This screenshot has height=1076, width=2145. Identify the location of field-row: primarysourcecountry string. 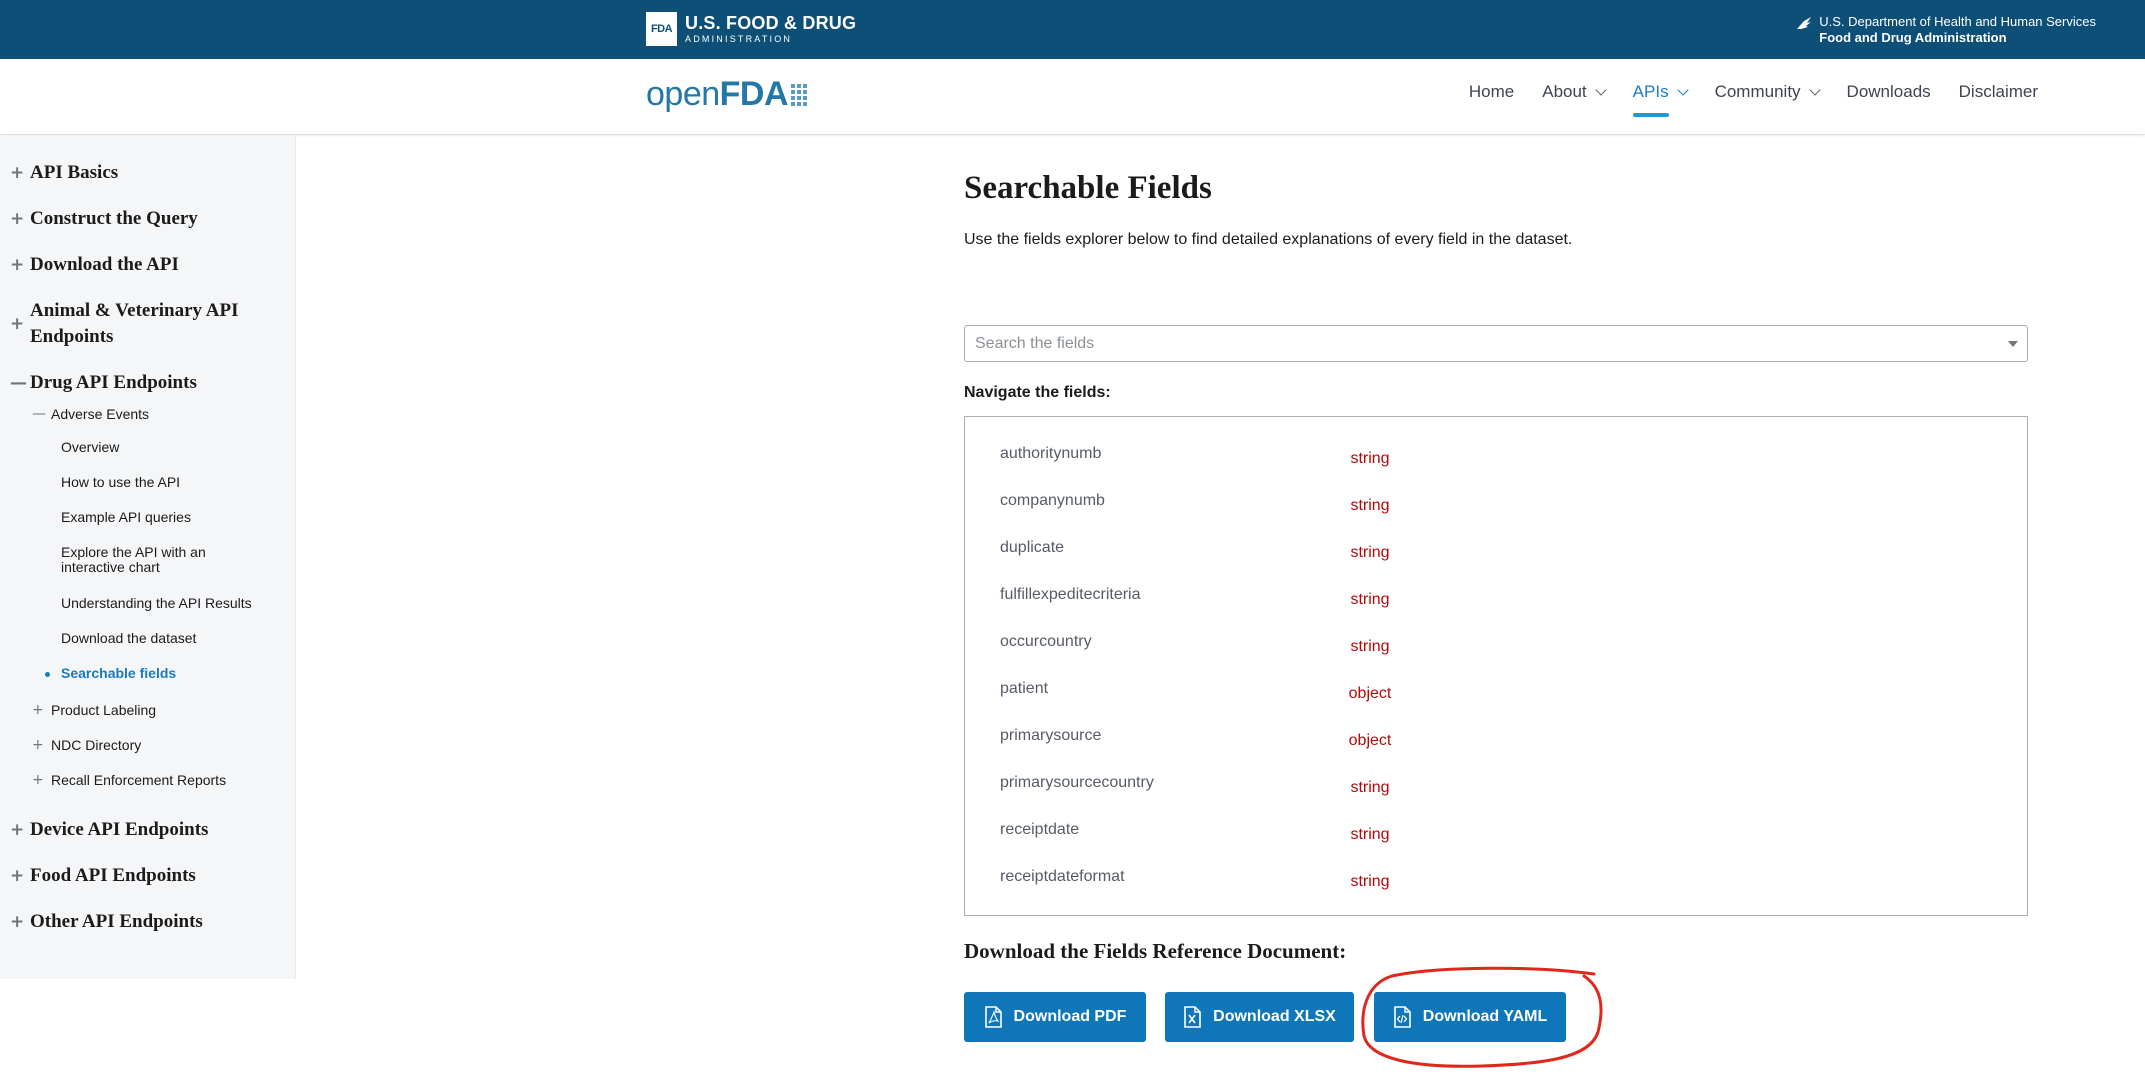
(1500, 789).